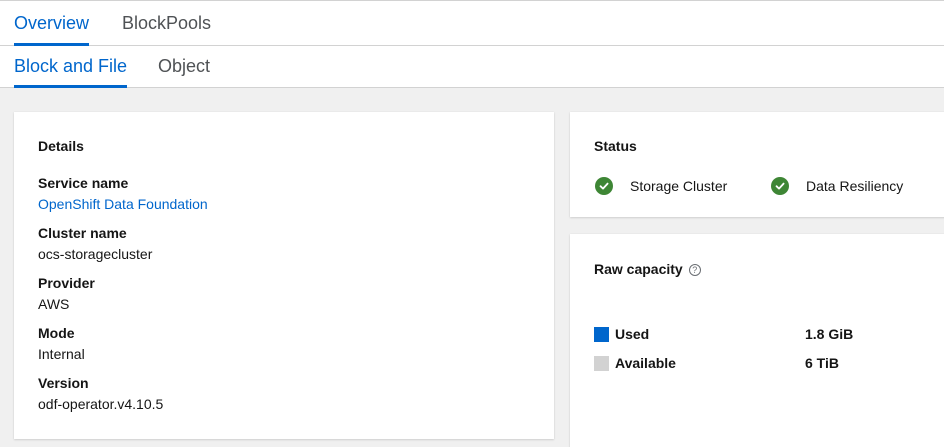 This screenshot has width=944, height=447. Describe the element at coordinates (757, 164) in the screenshot. I see `status-card: Status Storage Cluster Data Resiliency` at that location.